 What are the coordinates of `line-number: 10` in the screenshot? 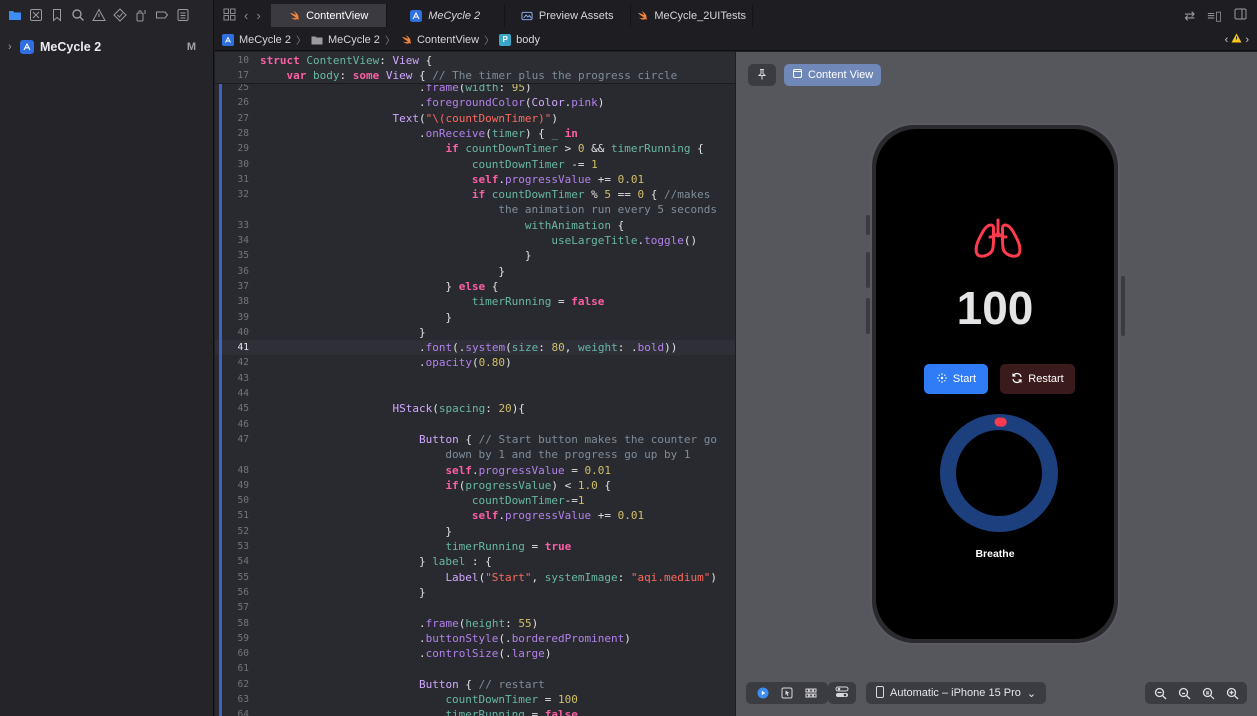 It's located at (232, 60).